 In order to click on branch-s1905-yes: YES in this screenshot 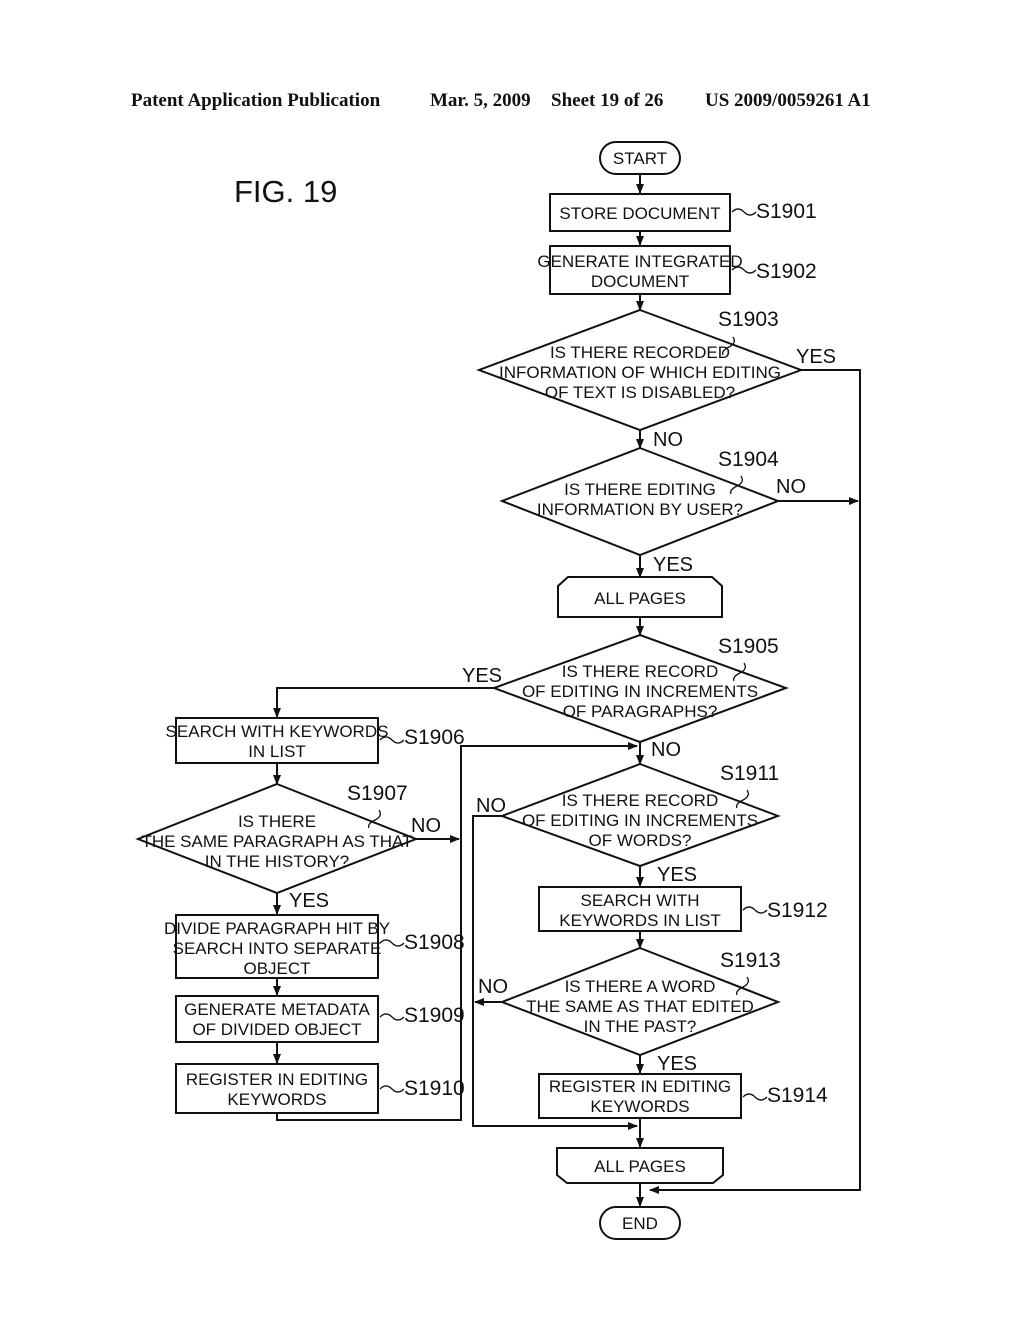, I will do `click(482, 676)`.